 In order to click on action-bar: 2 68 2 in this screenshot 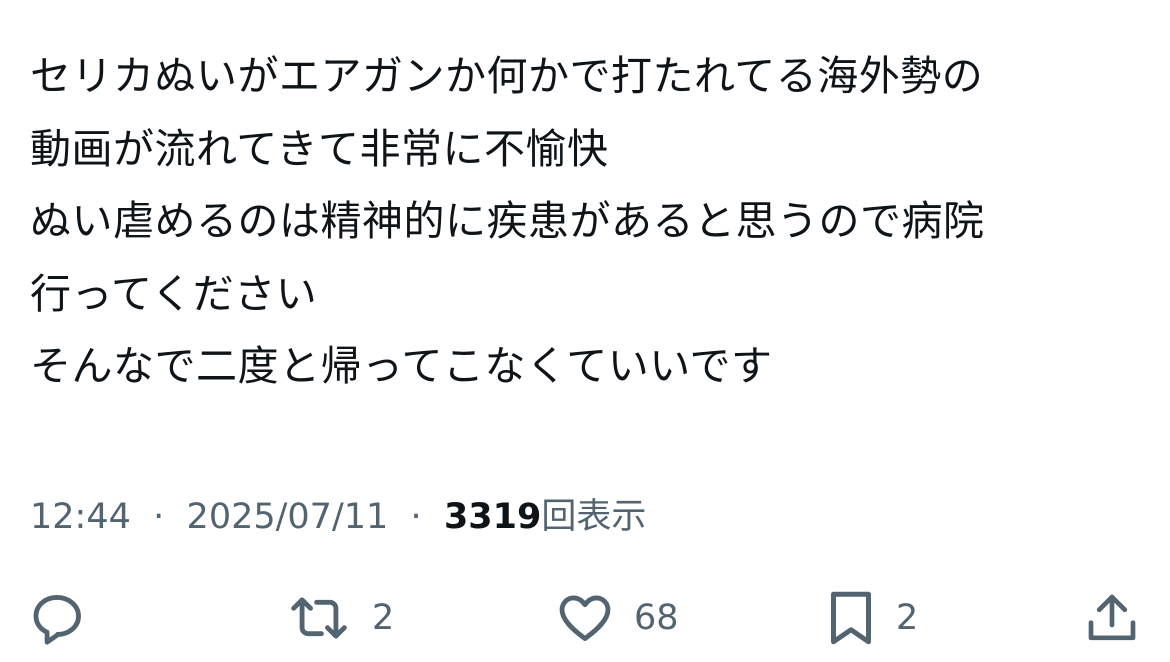, I will do `click(585, 618)`.